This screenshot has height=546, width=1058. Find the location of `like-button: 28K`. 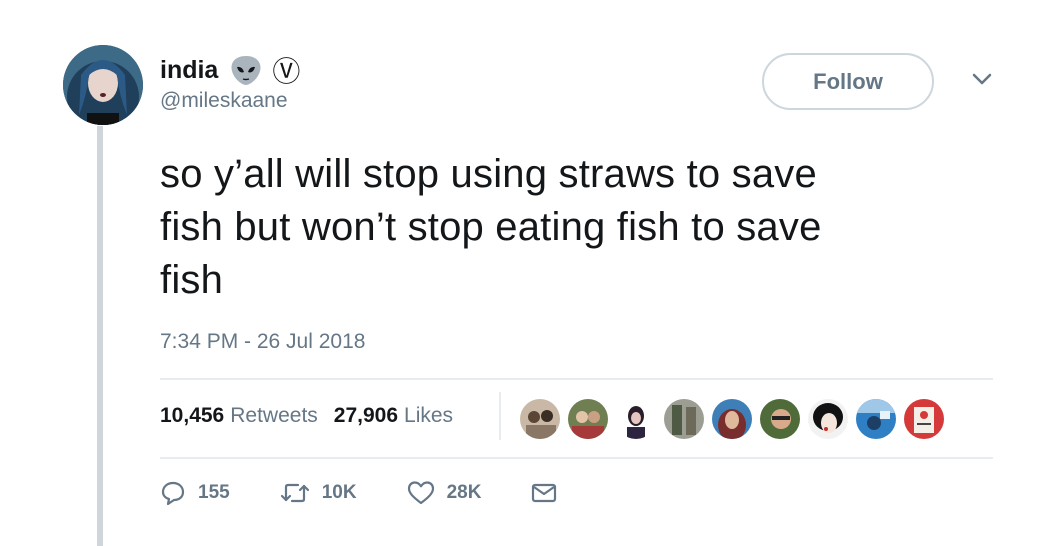

like-button: 28K is located at coordinates (444, 493).